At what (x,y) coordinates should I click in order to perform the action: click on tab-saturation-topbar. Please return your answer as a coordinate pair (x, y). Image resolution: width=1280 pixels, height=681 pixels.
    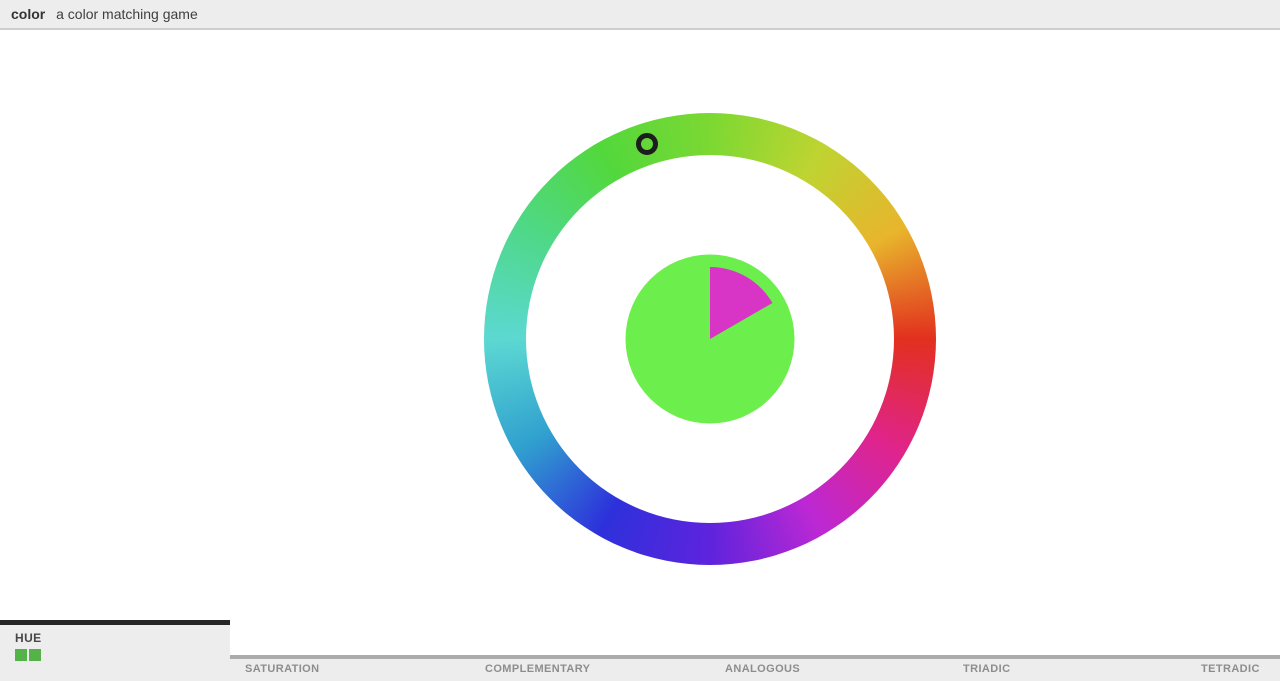
    Looking at the image, I should click on (350, 657).